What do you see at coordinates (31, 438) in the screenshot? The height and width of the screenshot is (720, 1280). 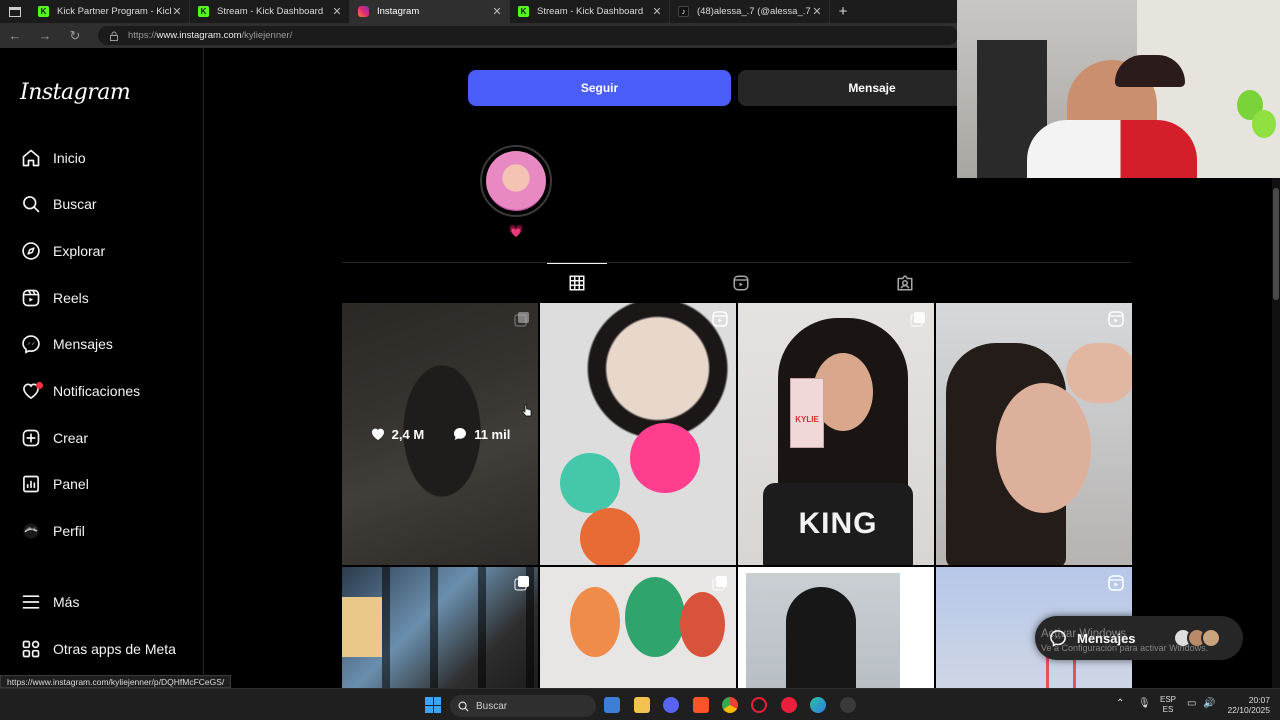 I see `plus-square-icon` at bounding box center [31, 438].